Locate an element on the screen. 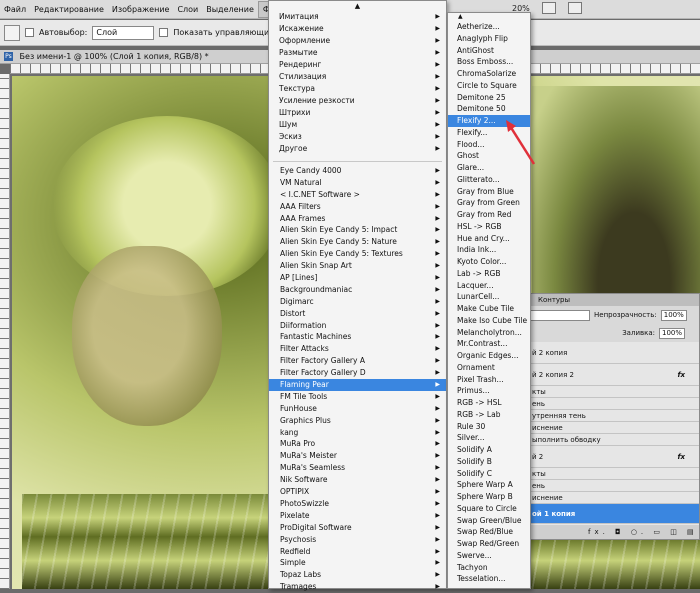  filter-menu-item: Рендеринг ▶ is located at coordinates (357, 65).